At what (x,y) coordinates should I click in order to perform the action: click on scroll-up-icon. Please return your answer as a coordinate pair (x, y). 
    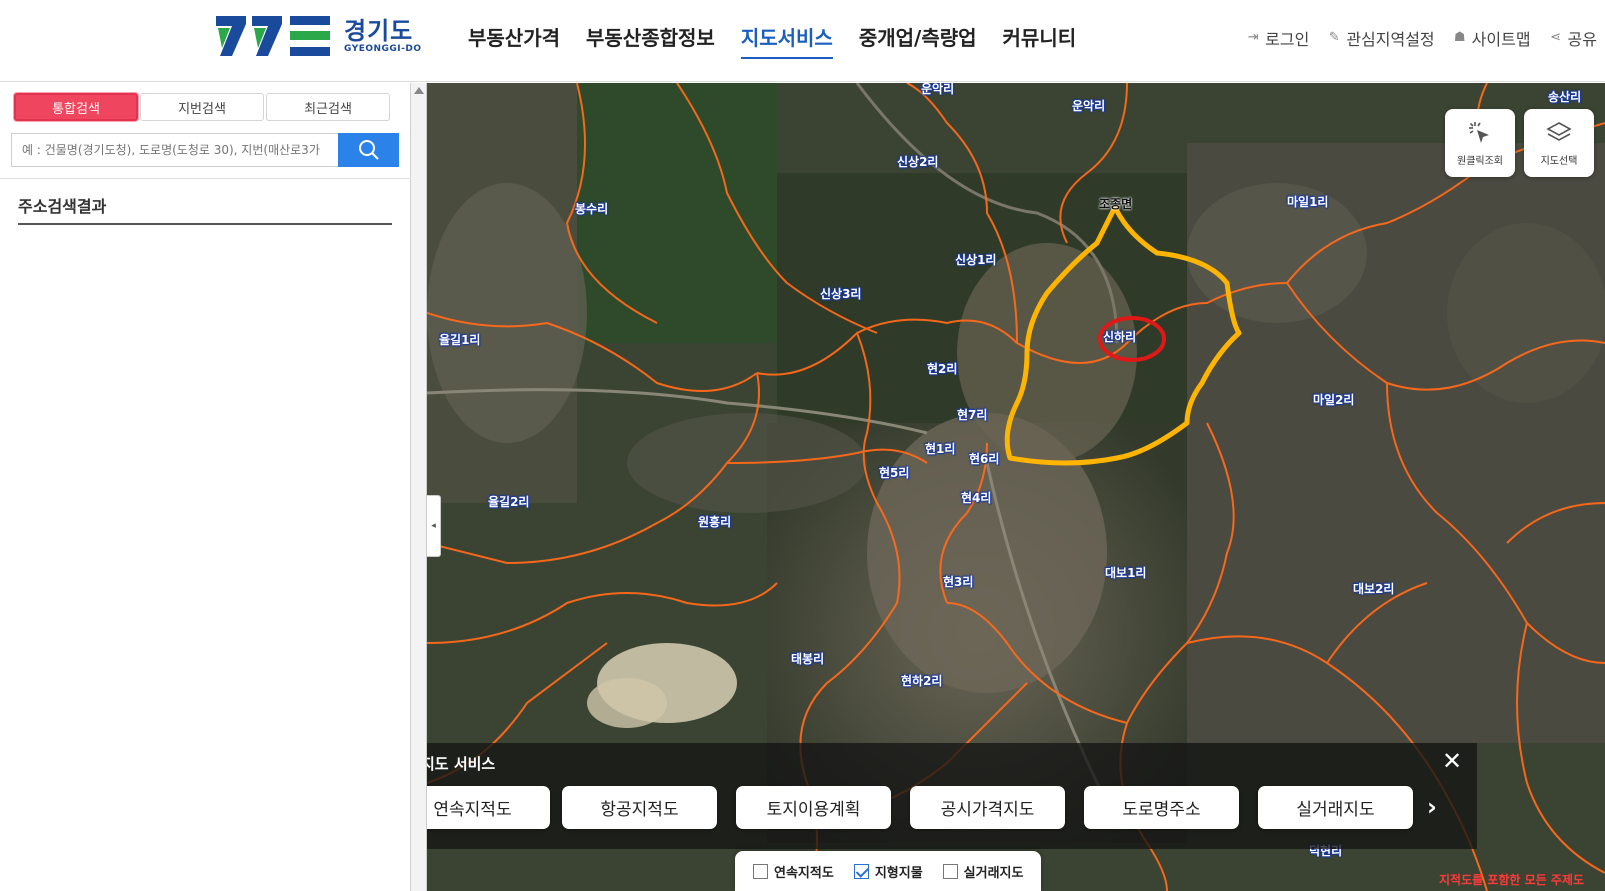
    Looking at the image, I should click on (419, 90).